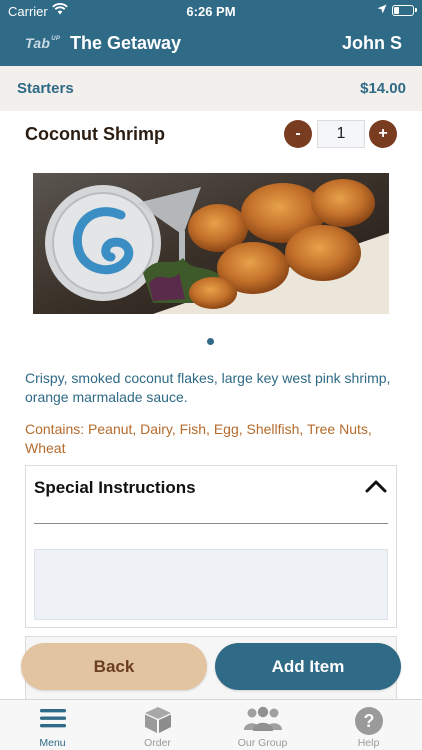 This screenshot has height=750, width=422. Describe the element at coordinates (298, 134) in the screenshot. I see `decrease-quantity-button: -` at that location.